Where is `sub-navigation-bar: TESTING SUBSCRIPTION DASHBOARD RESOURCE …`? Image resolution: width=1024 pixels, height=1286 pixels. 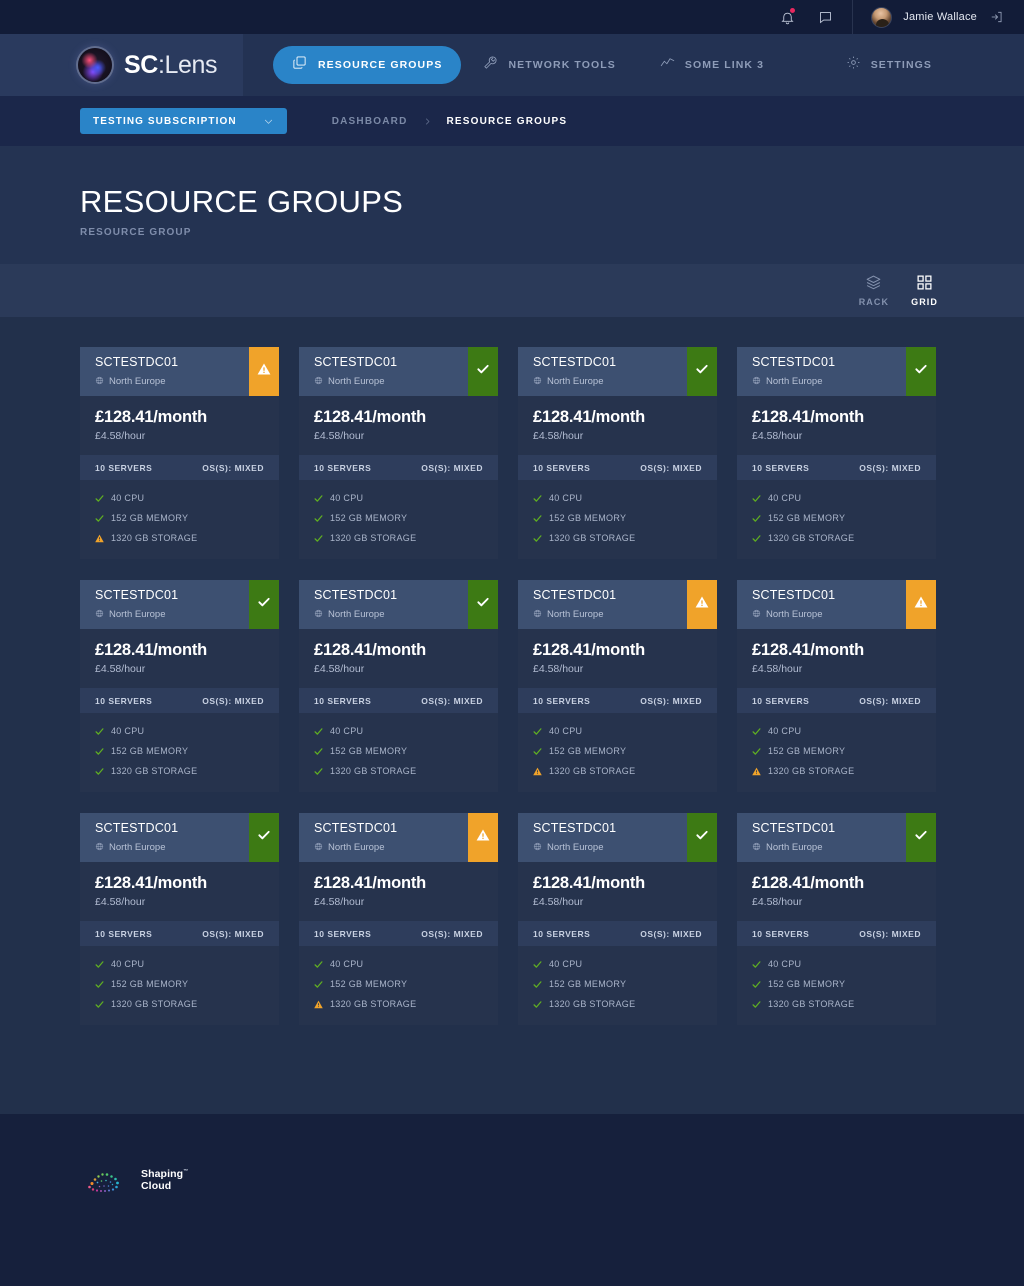
sub-navigation-bar: TESTING SUBSCRIPTION DASHBOARD RESOURCE … is located at coordinates (512, 121).